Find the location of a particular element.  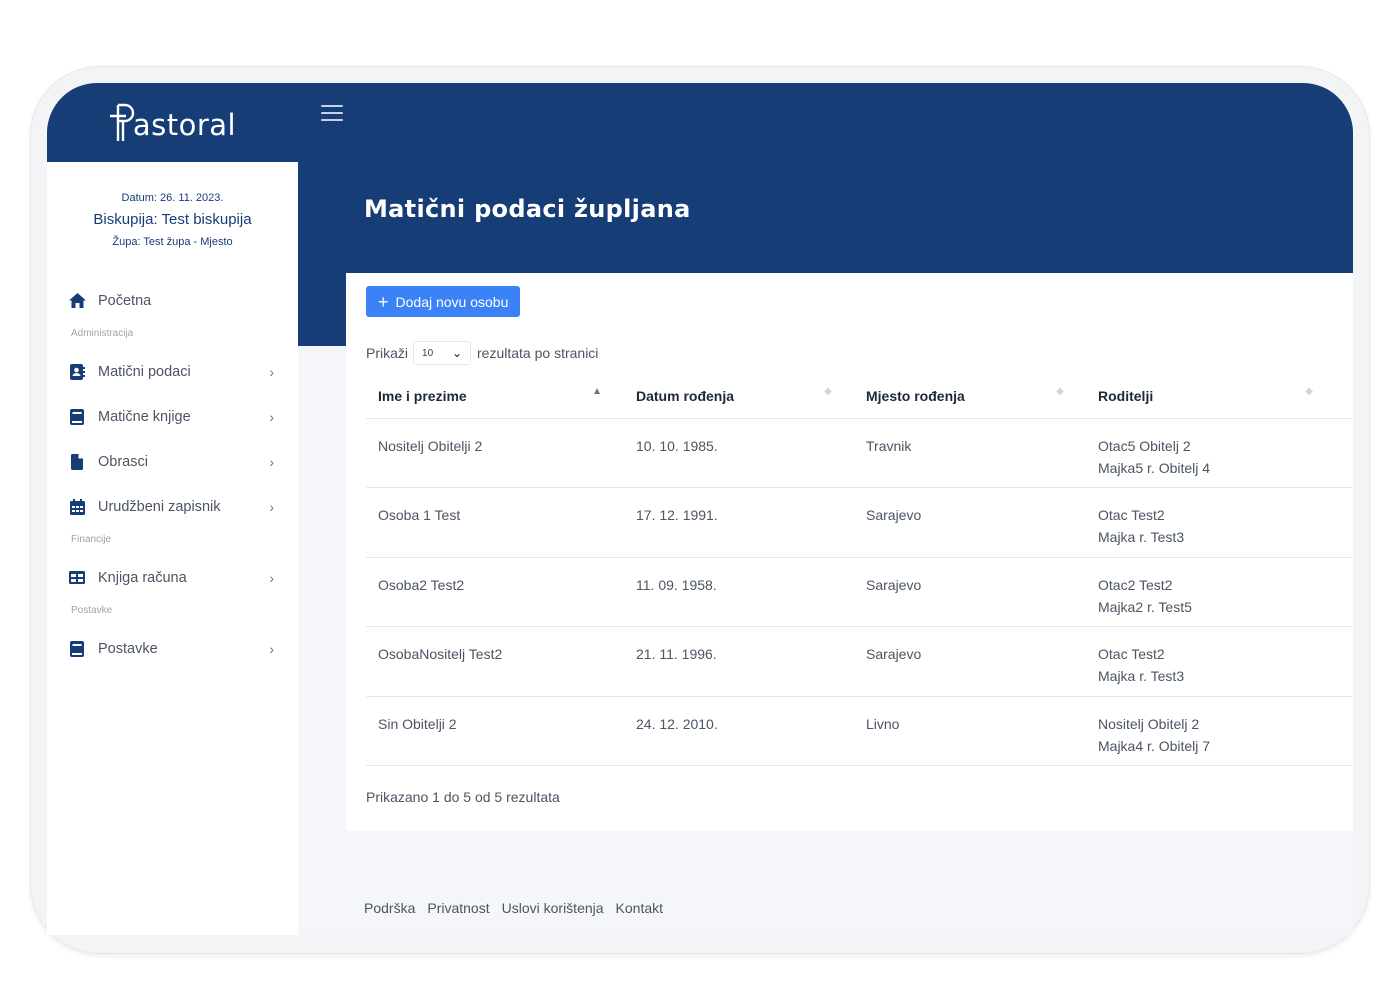

cell-parents: Otac2 Test2 Majka2 r. Test5 is located at coordinates (1219, 592).